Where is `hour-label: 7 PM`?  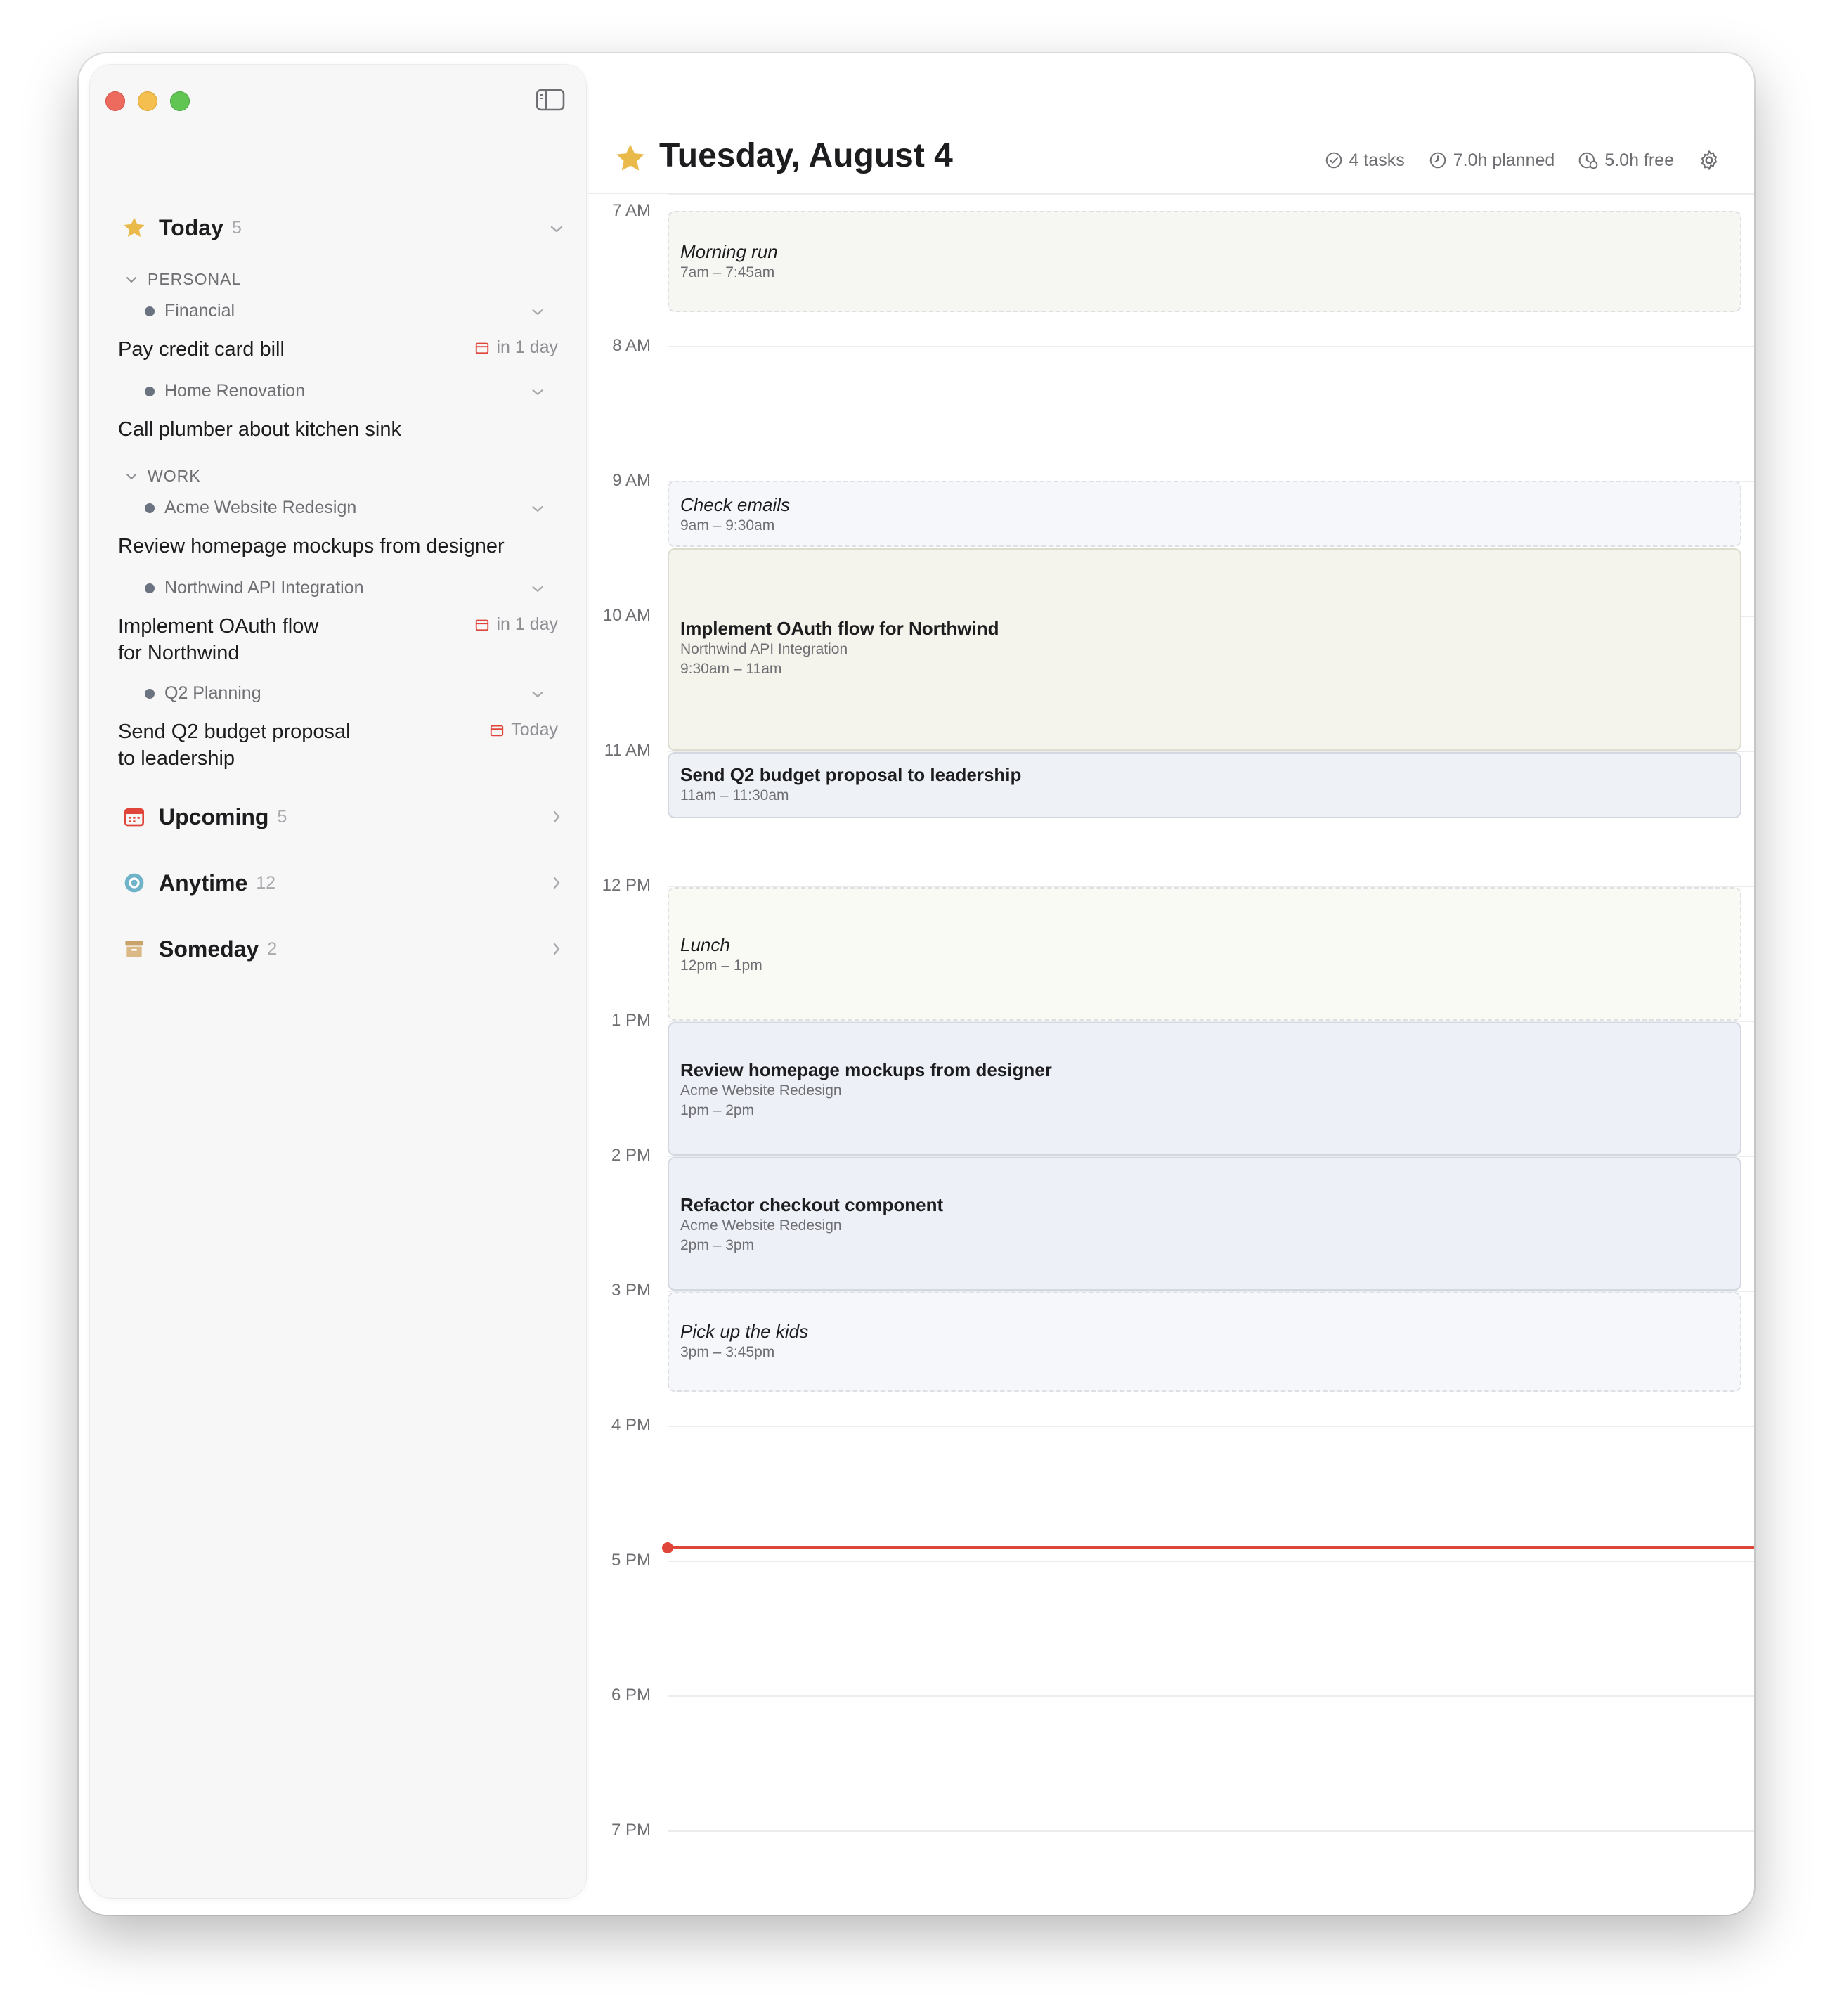
hour-label: 7 PM is located at coordinates (631, 1830).